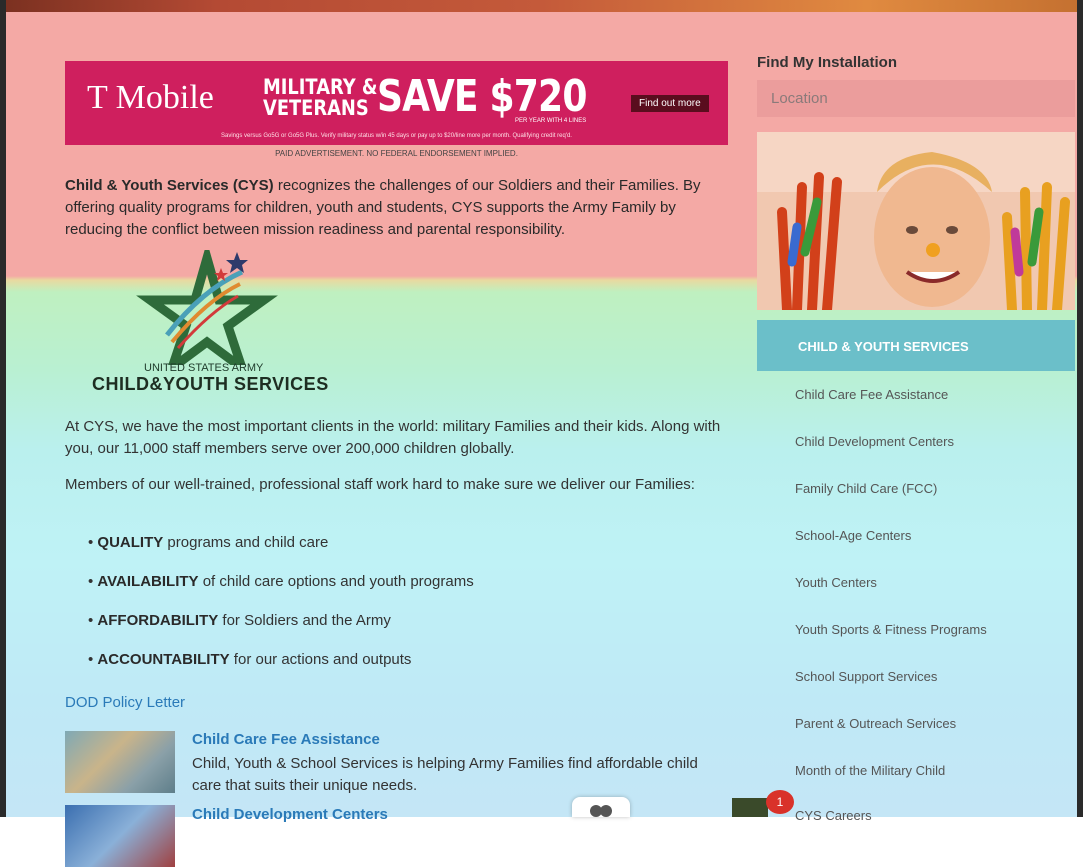 The height and width of the screenshot is (867, 1083). Describe the element at coordinates (670, 103) in the screenshot. I see `ad-find-out-more-button: Find out more` at that location.